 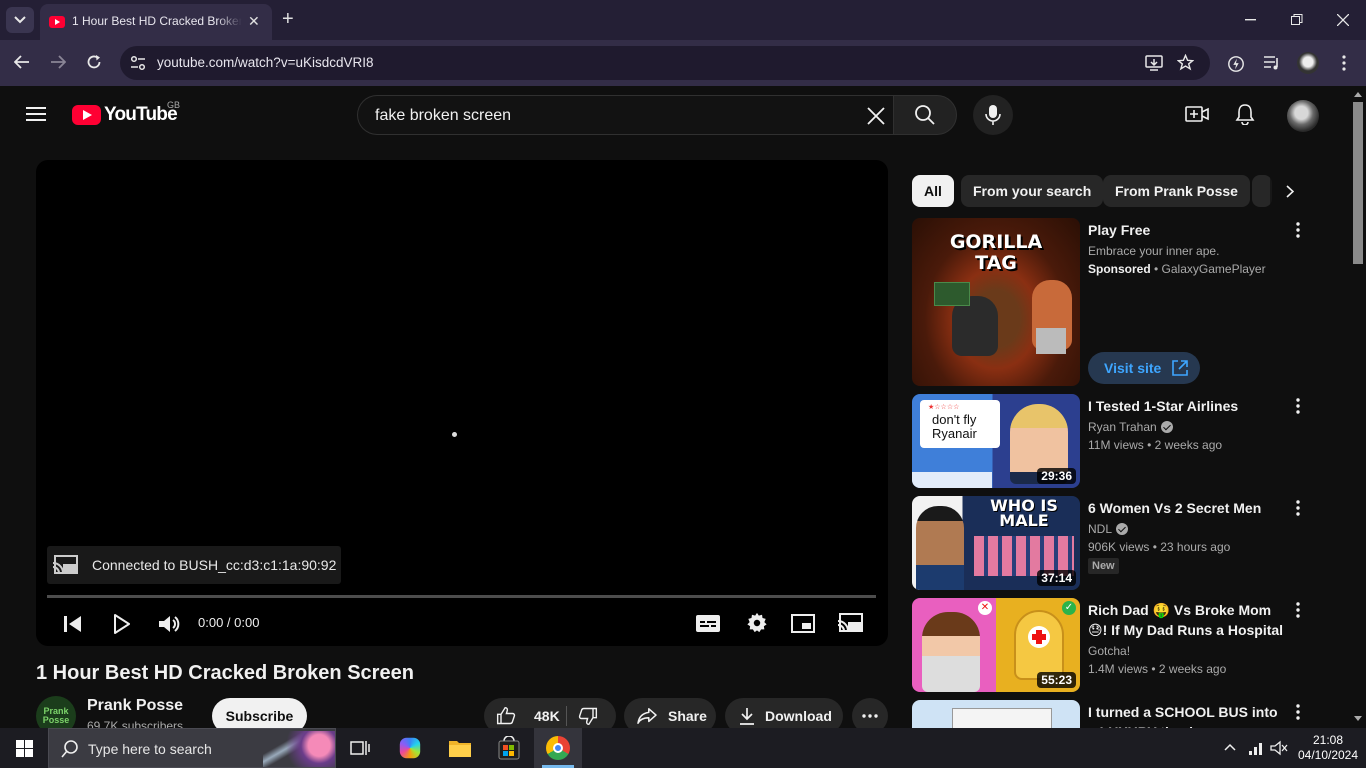 What do you see at coordinates (996, 714) in the screenshot?
I see `video-thumbnail` at bounding box center [996, 714].